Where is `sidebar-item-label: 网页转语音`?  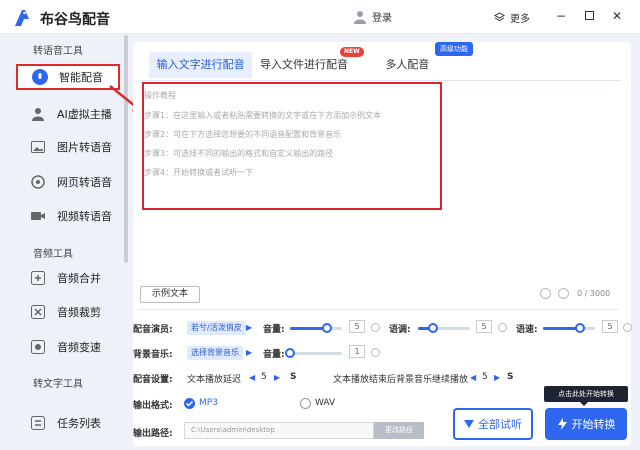
sidebar-item-label: 网页转语音 is located at coordinates (84, 182).